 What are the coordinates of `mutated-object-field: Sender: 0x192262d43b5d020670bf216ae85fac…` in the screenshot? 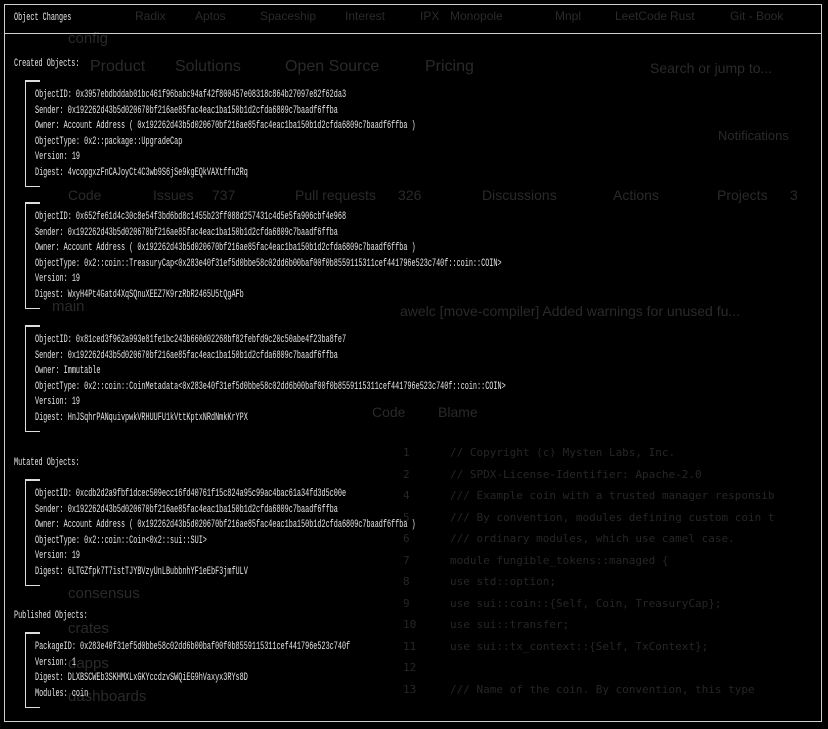 It's located at (186, 509).